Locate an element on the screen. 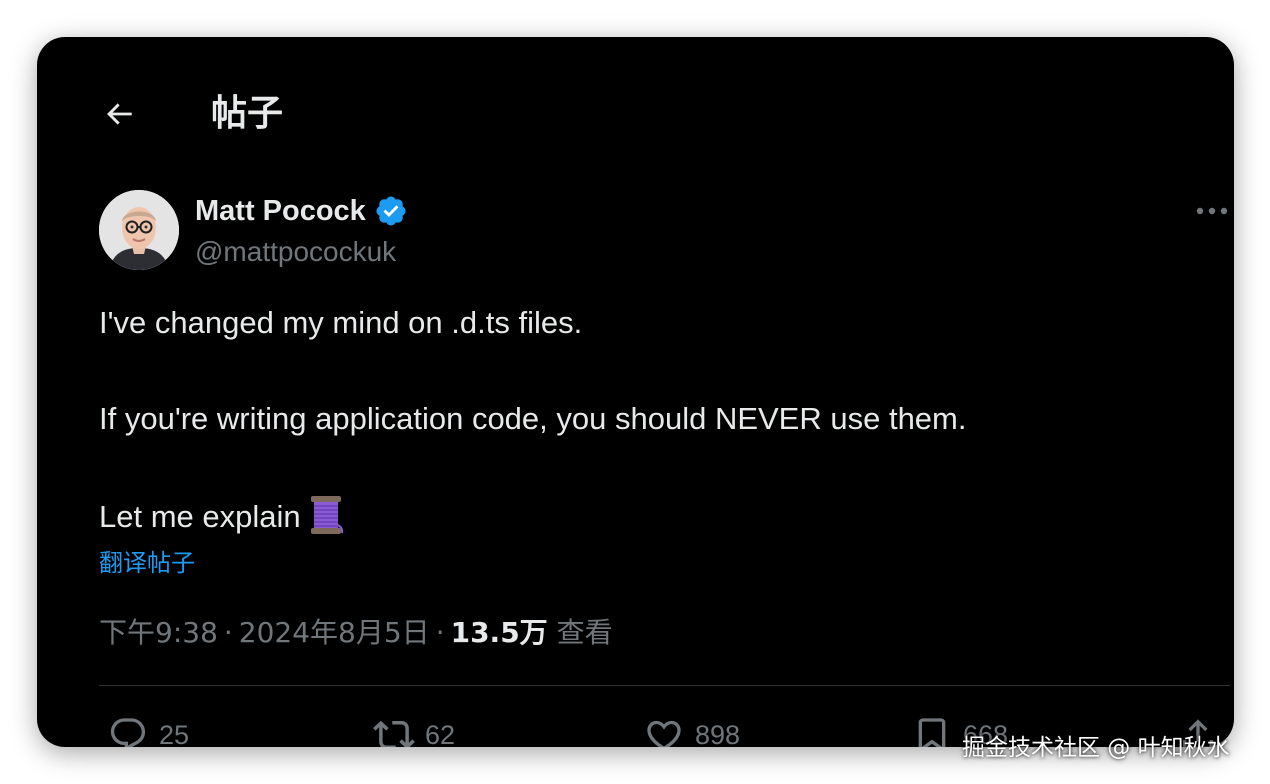  translate-post-link: 翻译帖子 is located at coordinates (147, 563).